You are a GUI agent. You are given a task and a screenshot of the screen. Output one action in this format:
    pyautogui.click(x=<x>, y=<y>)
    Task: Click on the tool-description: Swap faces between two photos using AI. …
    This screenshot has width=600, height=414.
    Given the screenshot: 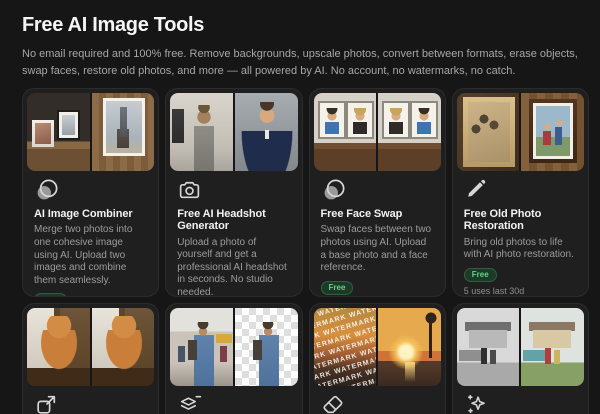 What is the action you would take?
    pyautogui.click(x=376, y=249)
    